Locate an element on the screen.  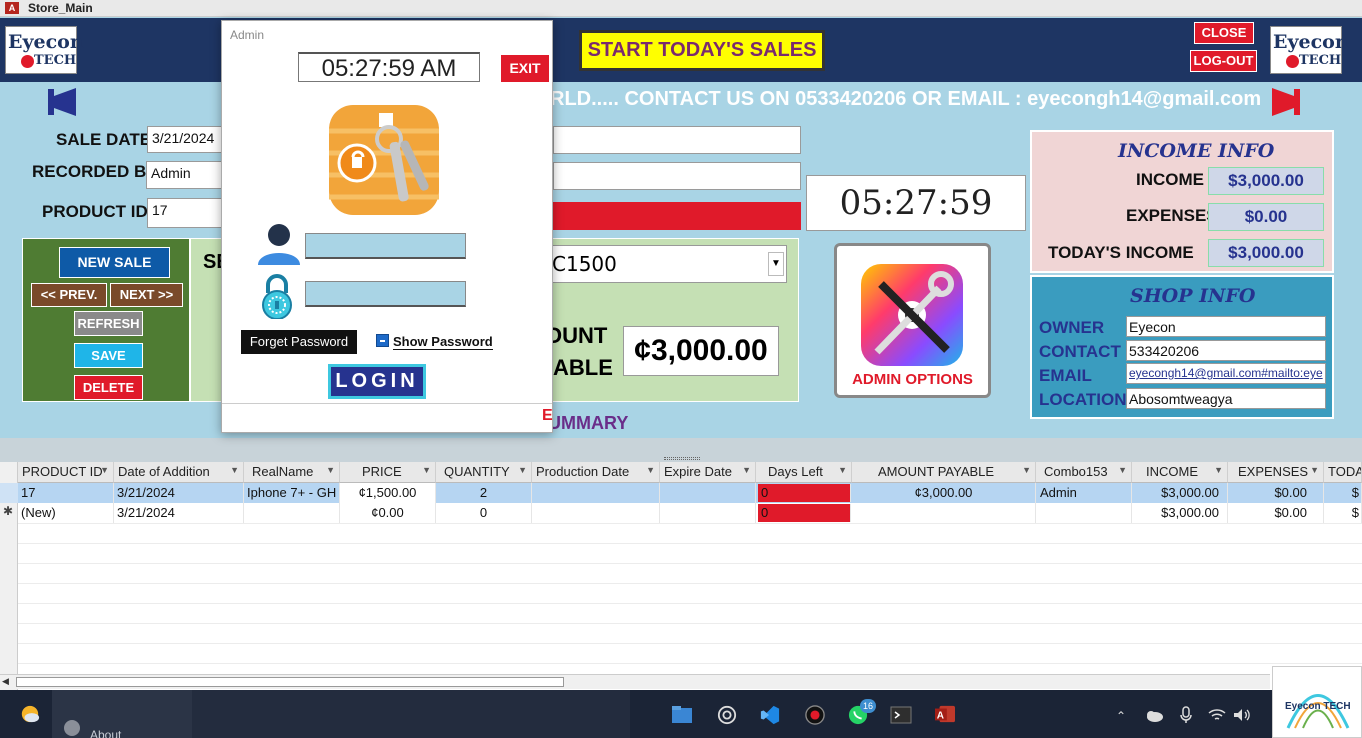
access-app-icon: A is located at coordinates (12, 8).